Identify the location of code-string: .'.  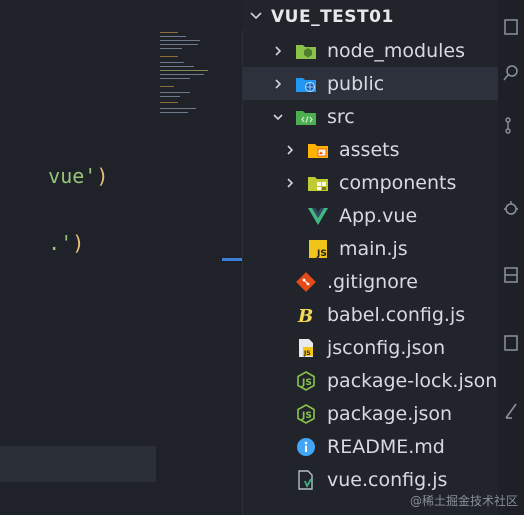
(60, 243).